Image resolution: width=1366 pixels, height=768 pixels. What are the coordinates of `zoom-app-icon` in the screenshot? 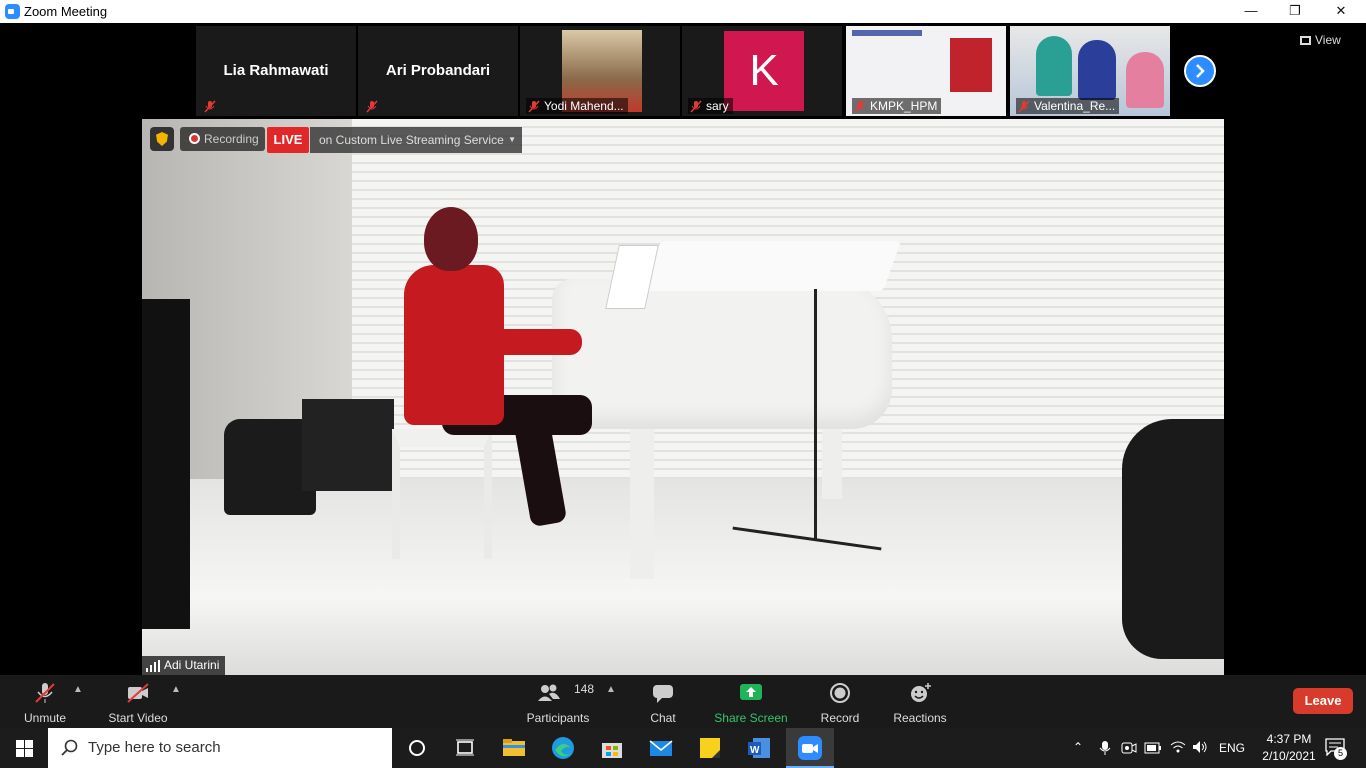 It's located at (810, 748).